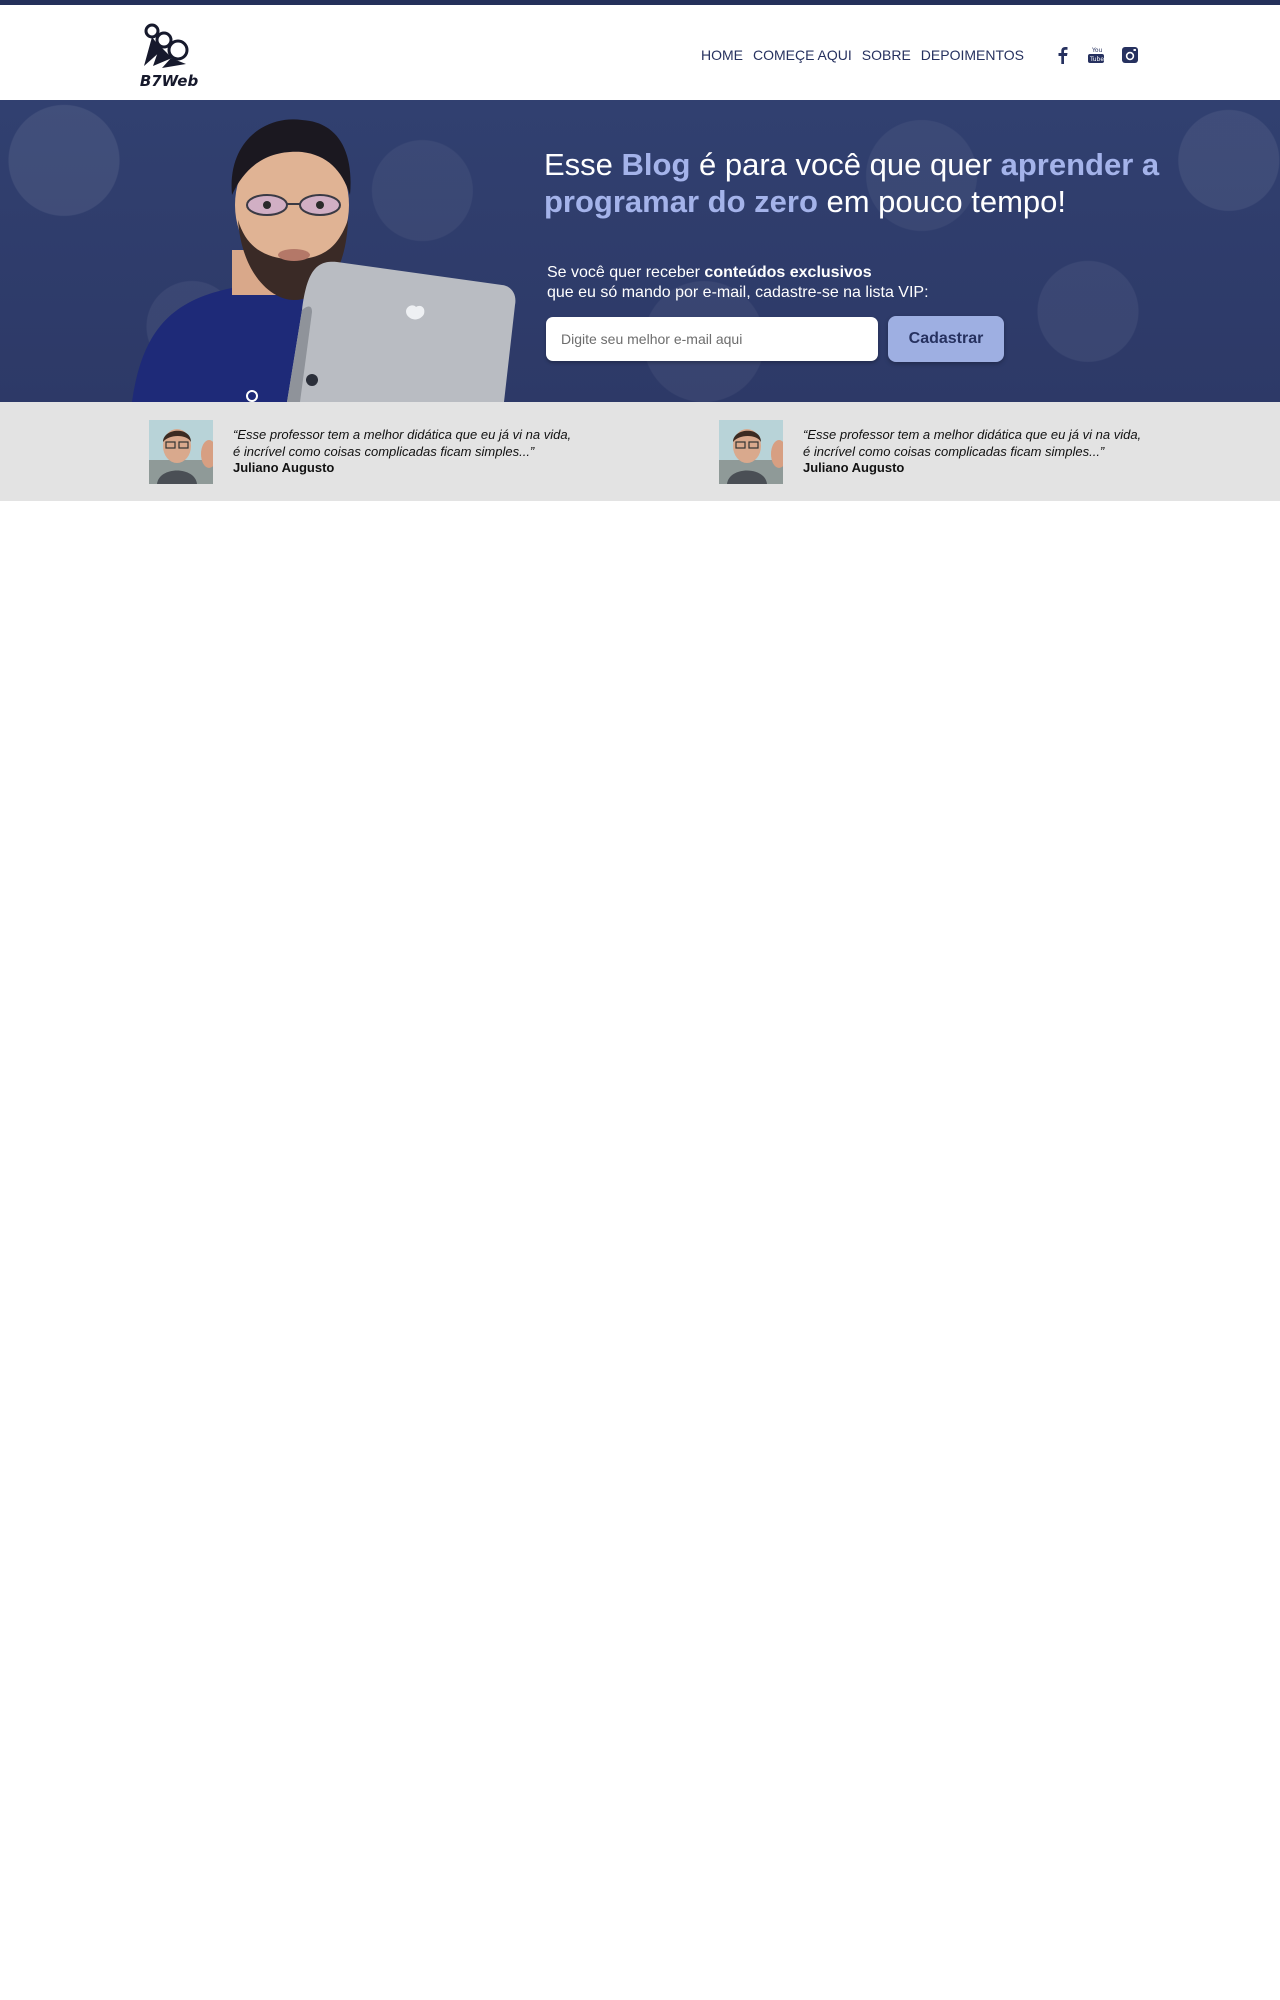  I want to click on youtube-icon: You Tube, so click(1096, 55).